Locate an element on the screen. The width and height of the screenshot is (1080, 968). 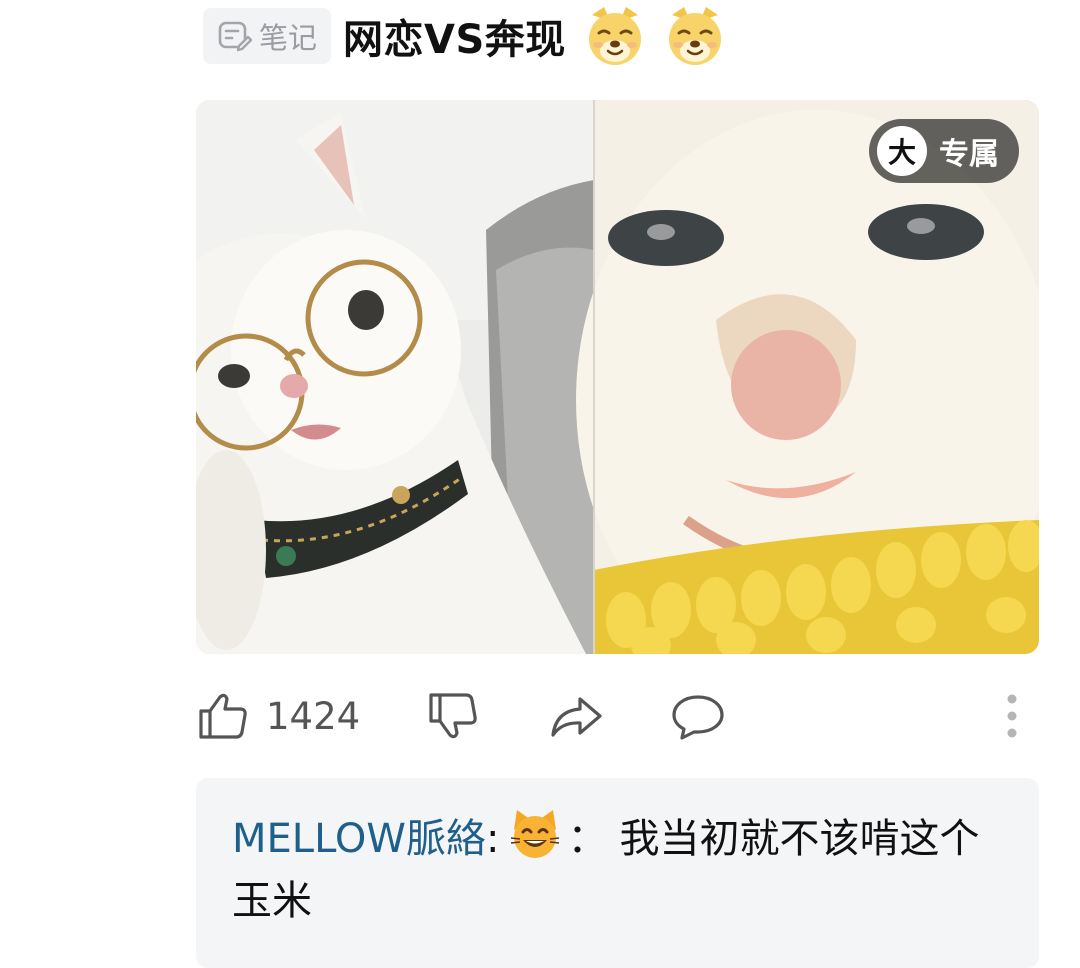
note-tag-label: 笔记 is located at coordinates (288, 38).